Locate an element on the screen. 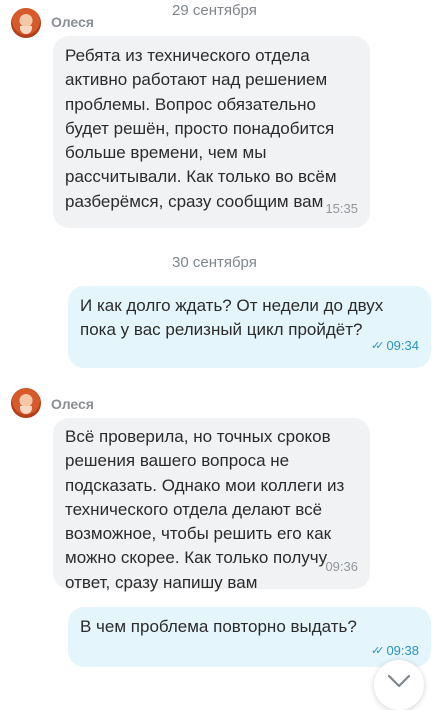  message-time: 09:34 is located at coordinates (402, 345).